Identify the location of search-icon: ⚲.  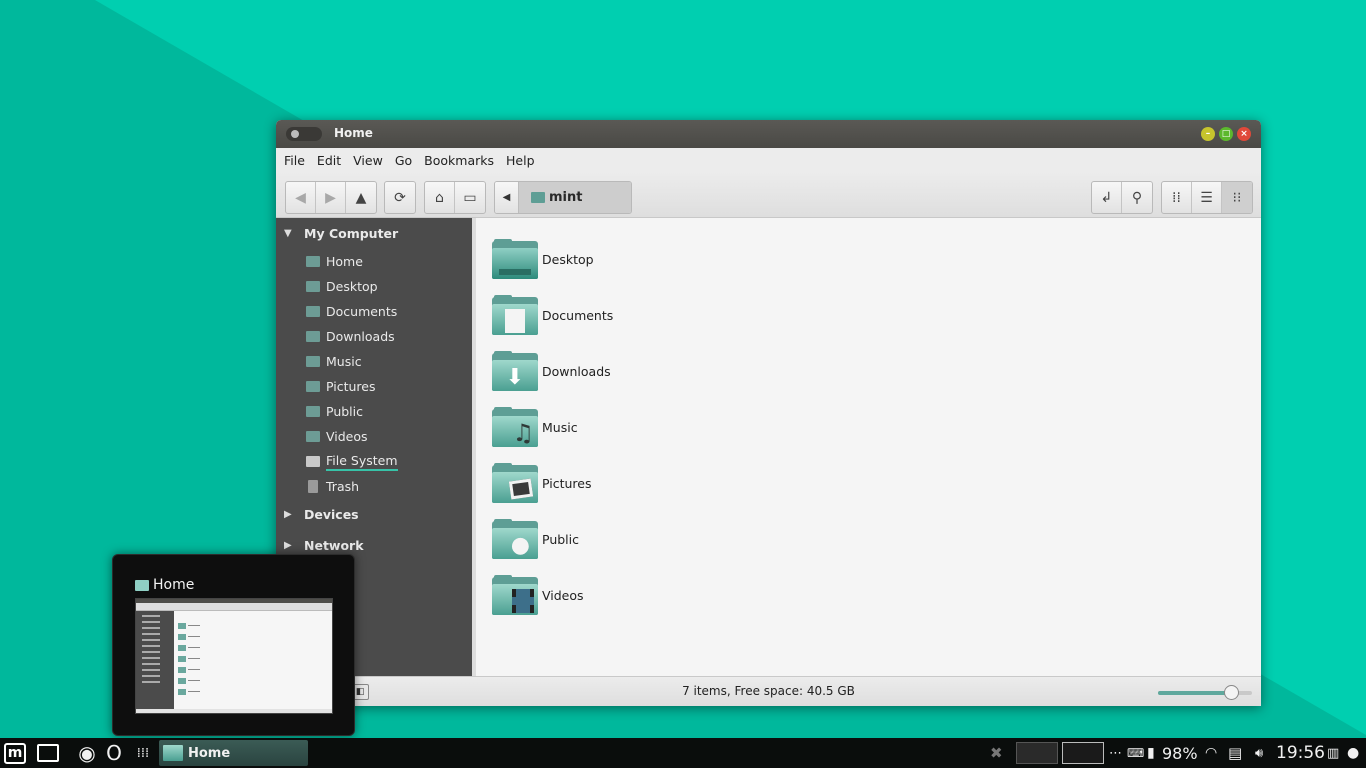
(1137, 197).